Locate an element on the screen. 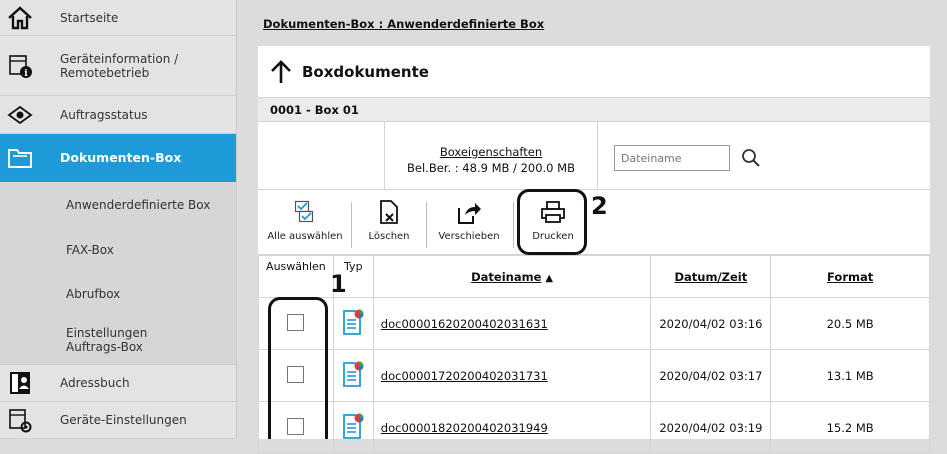  search-icon is located at coordinates (751, 158).